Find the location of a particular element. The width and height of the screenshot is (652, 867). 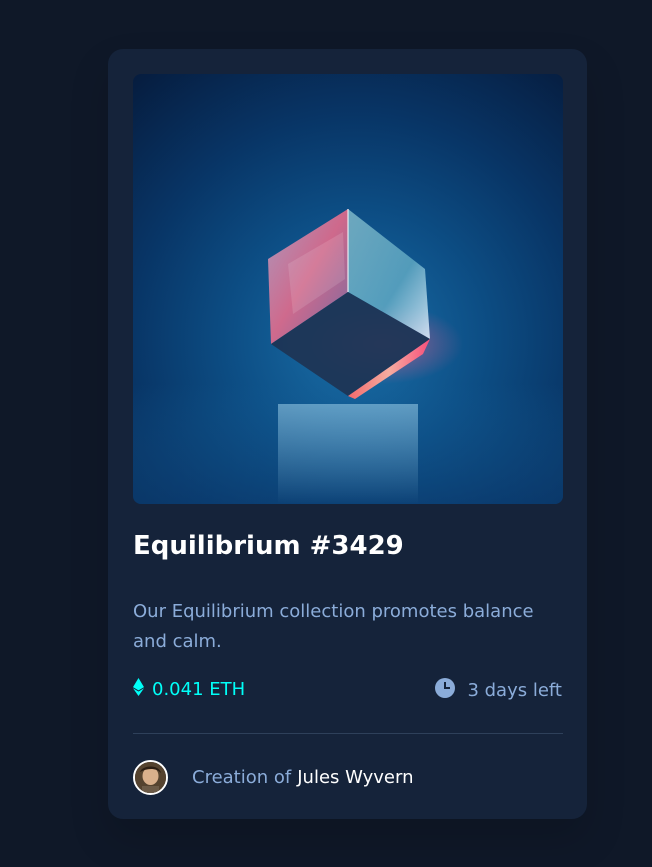

clock-icon is located at coordinates (445, 690).